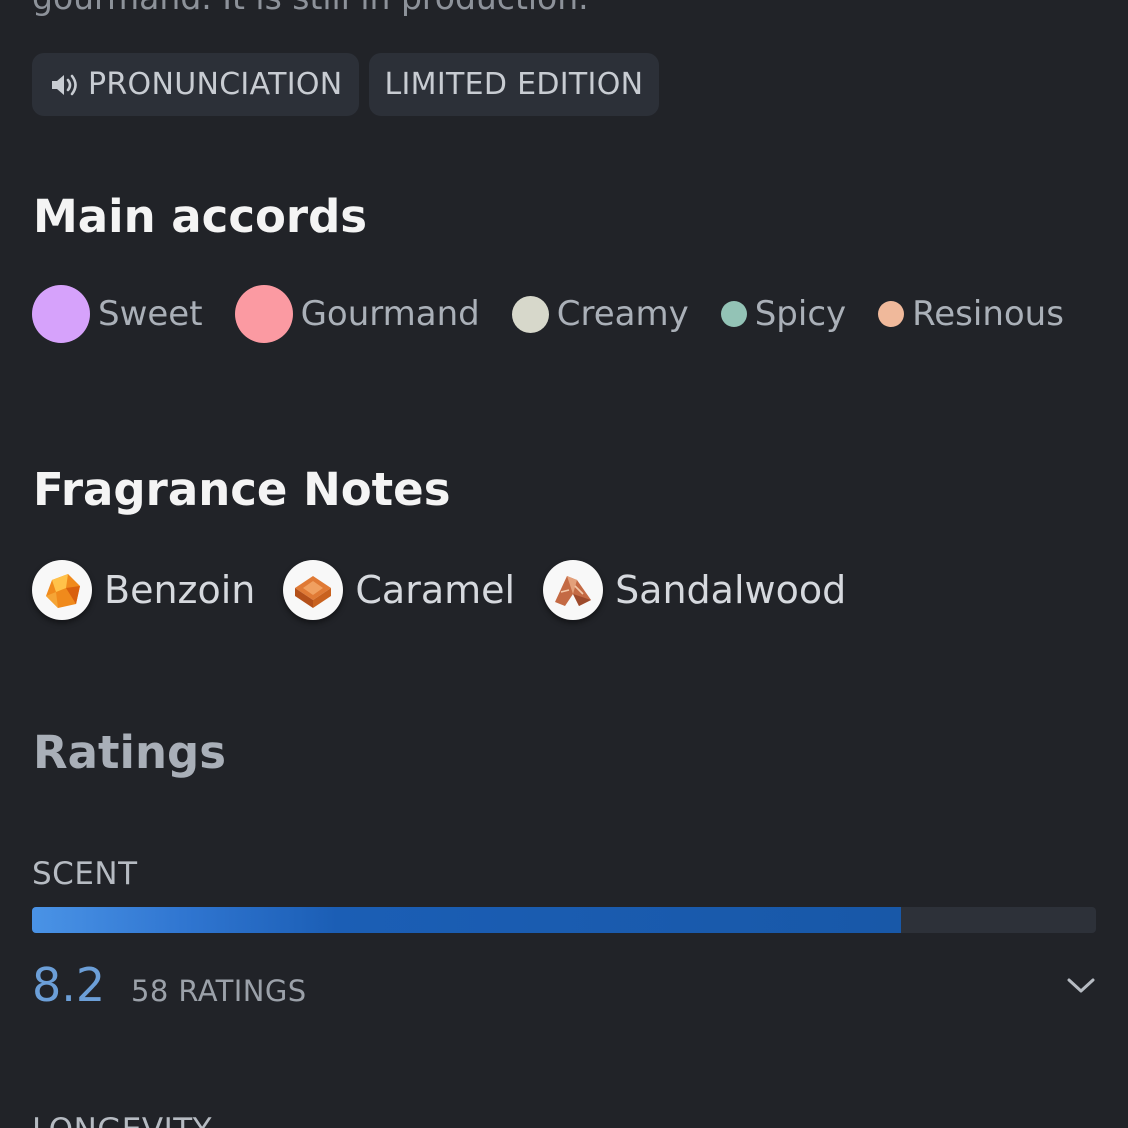 The height and width of the screenshot is (1128, 1128). Describe the element at coordinates (988, 314) in the screenshot. I see `accord-label: Resinous` at that location.